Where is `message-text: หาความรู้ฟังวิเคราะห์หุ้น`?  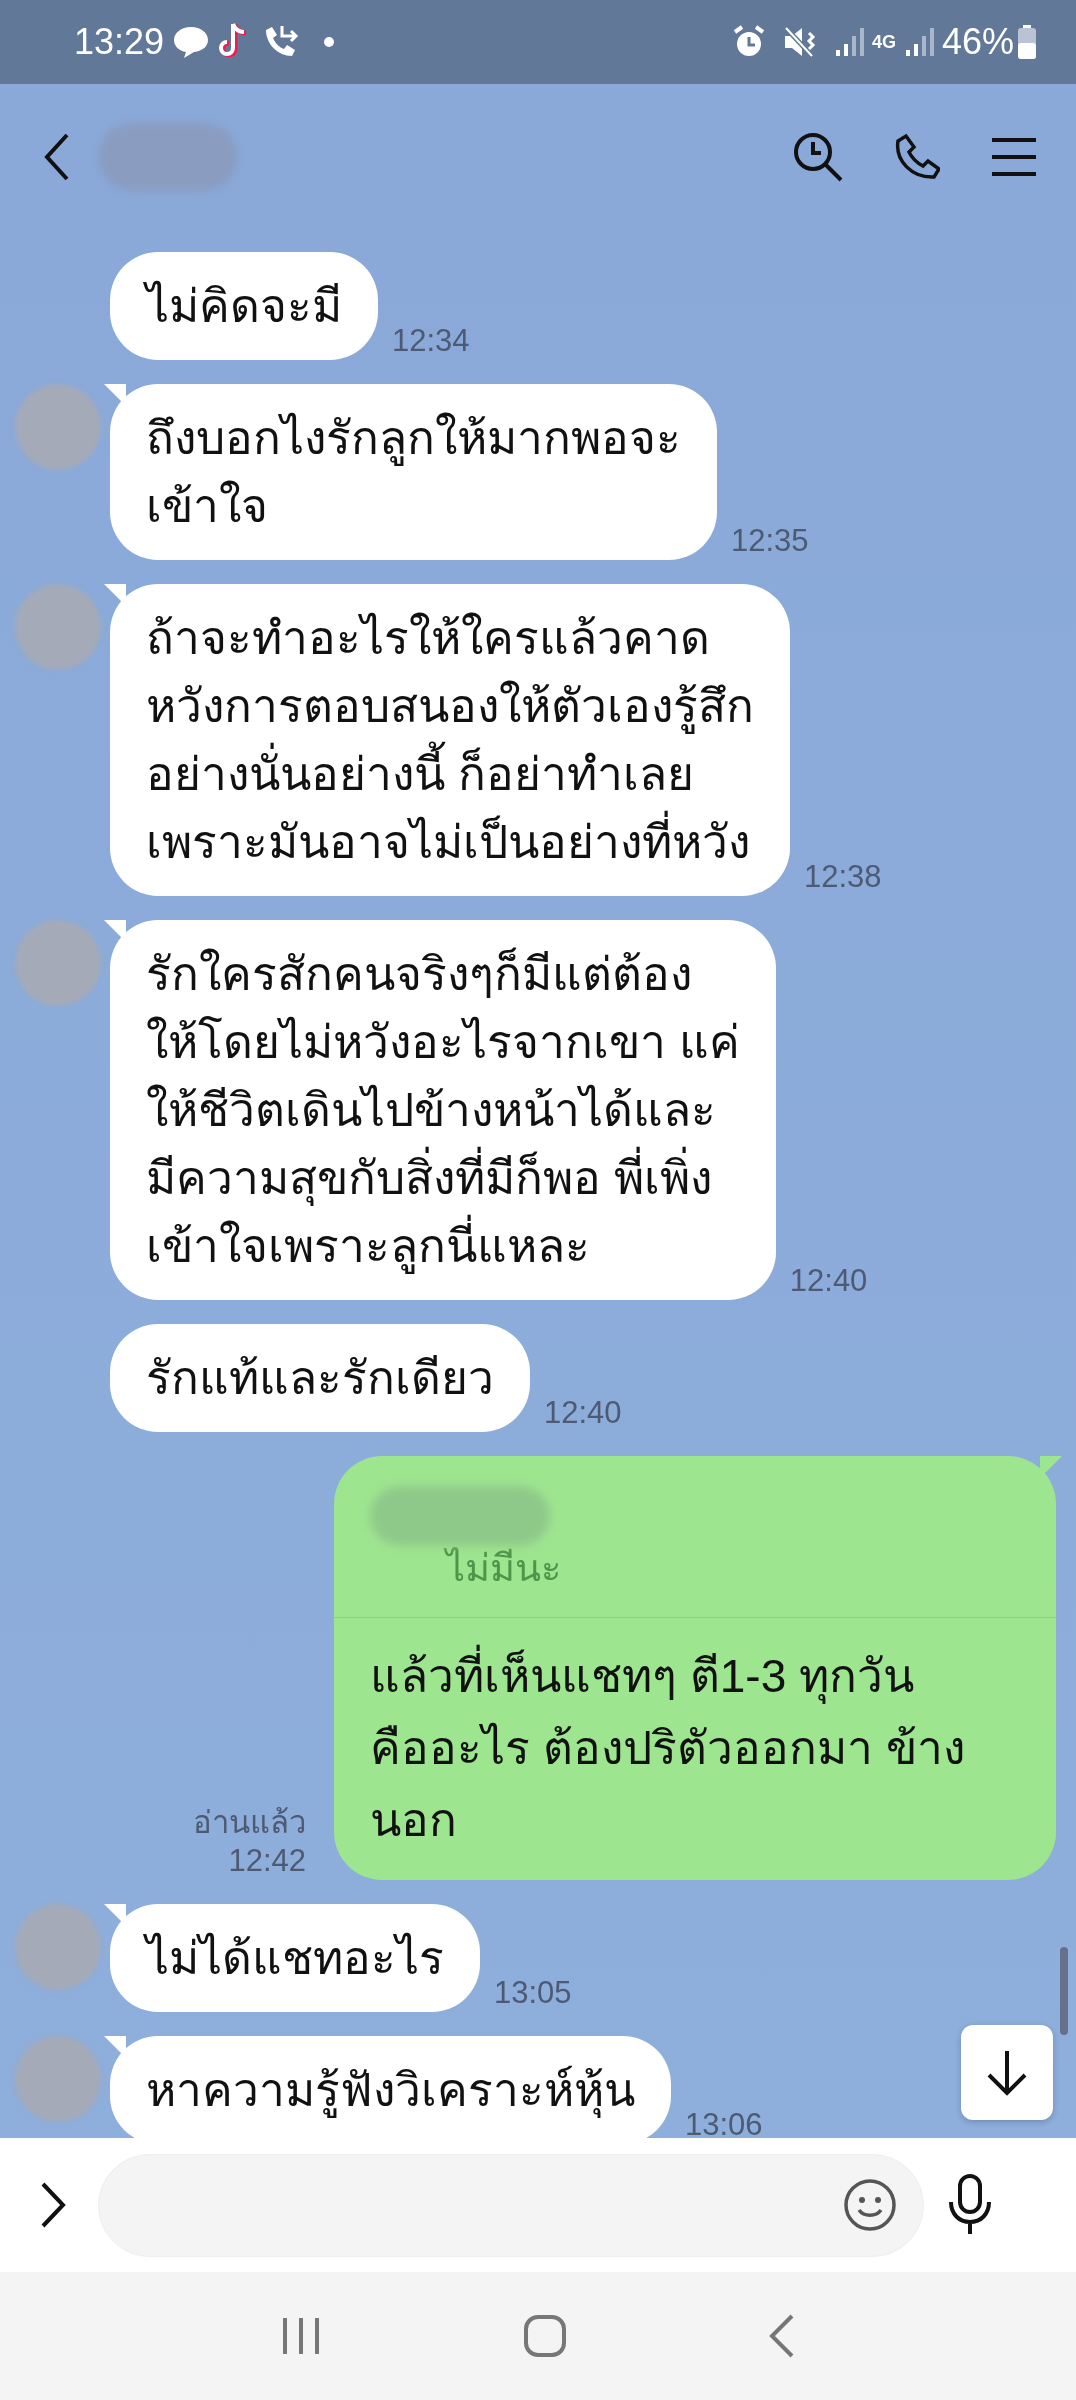
message-text: หาความรู้ฟังวิเคราะห์หุ้น is located at coordinates (390, 2091).